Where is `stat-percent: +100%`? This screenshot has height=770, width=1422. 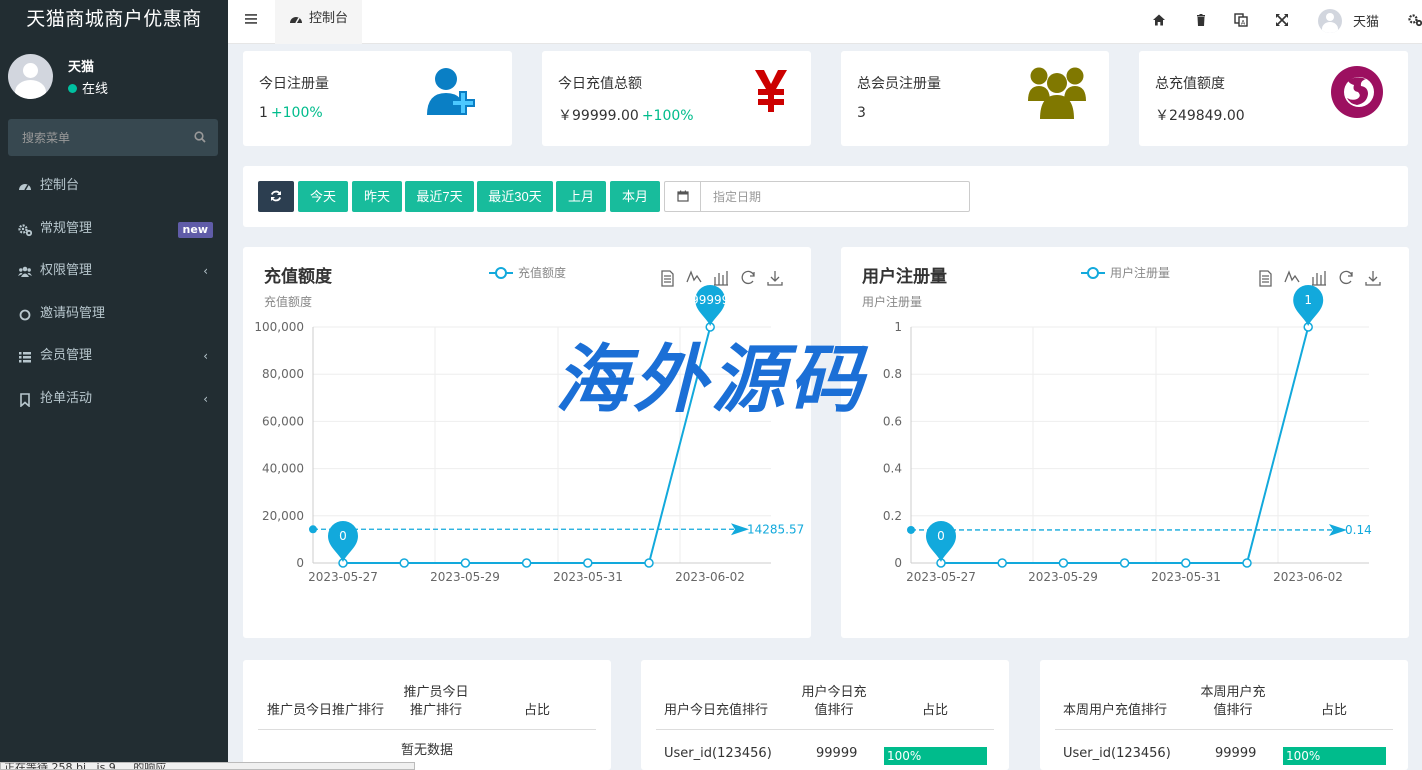
stat-percent: +100% is located at coordinates (667, 116).